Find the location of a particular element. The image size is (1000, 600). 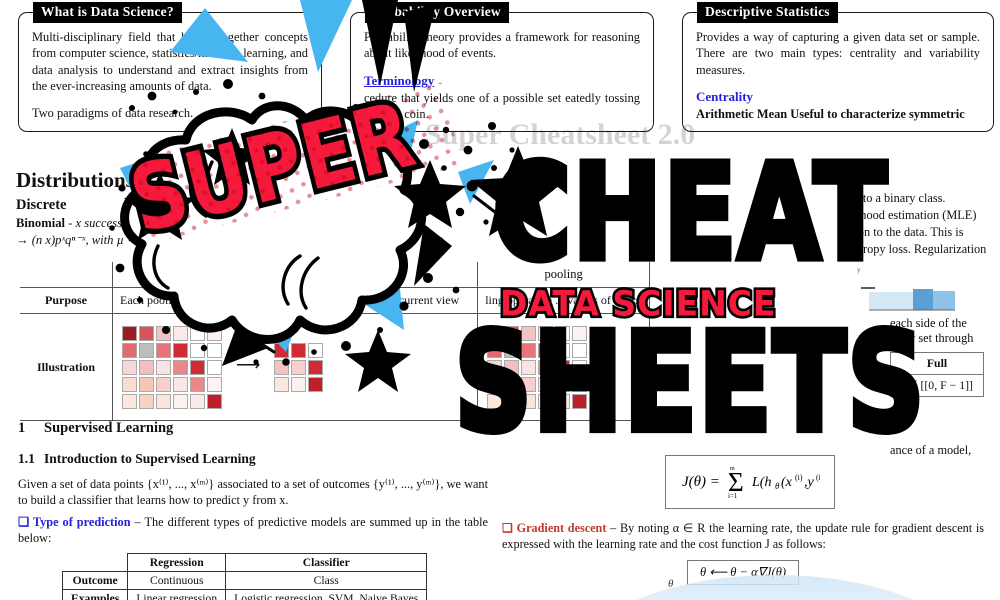

mini-bar-chart: y is located at coordinates (915, 290).